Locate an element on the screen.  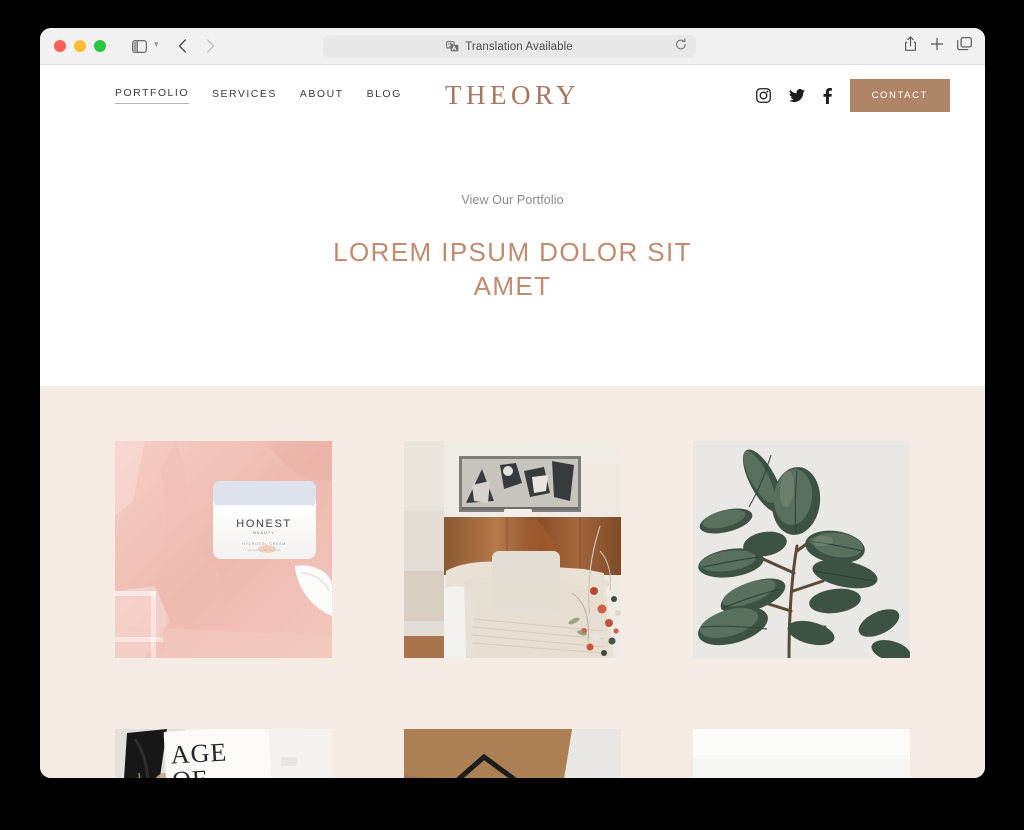
nav-item-blog: BLOG is located at coordinates (384, 96).